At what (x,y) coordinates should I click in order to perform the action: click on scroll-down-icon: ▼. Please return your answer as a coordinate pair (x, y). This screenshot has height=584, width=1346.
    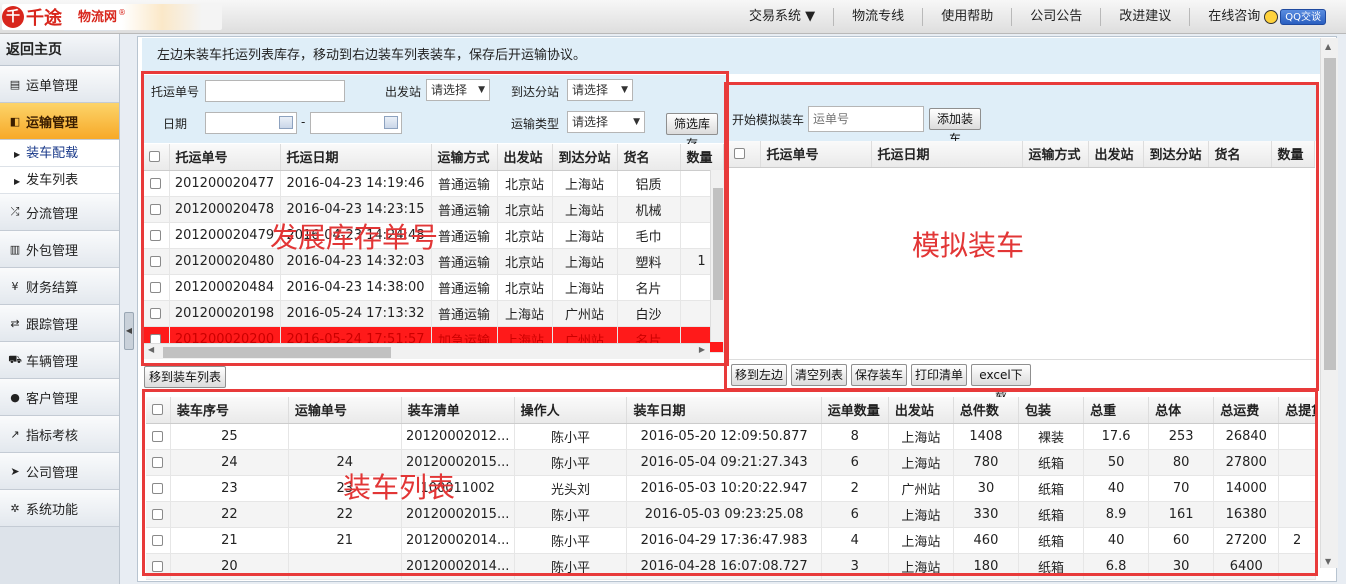
    Looking at the image, I should click on (1328, 561).